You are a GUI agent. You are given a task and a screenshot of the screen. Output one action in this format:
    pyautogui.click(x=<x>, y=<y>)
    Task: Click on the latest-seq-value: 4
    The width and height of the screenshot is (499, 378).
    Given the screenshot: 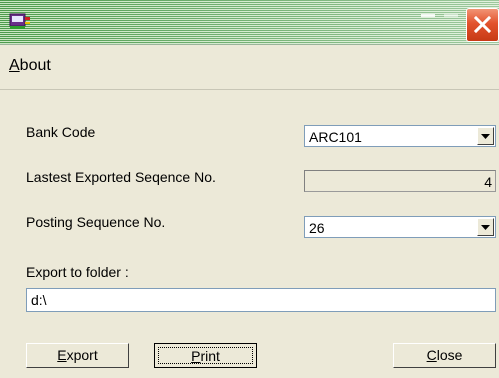 What is the action you would take?
    pyautogui.click(x=488, y=182)
    